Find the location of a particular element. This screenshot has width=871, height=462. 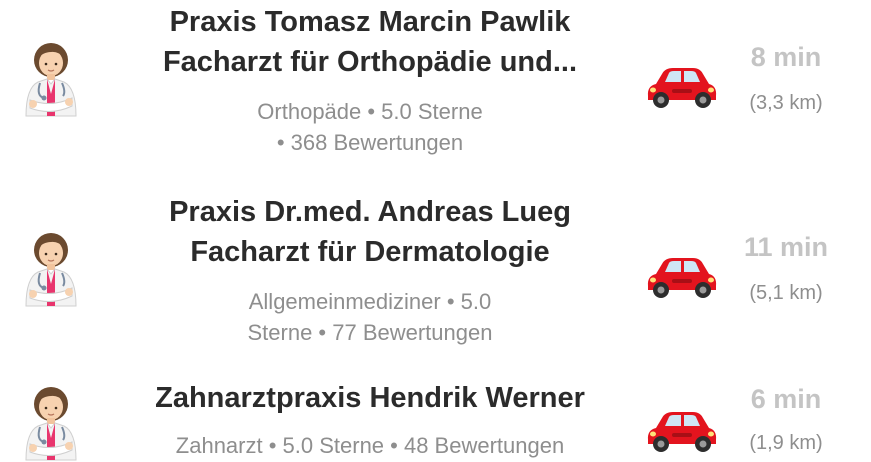

travel-distance: (1,9 km) is located at coordinates (786, 443).